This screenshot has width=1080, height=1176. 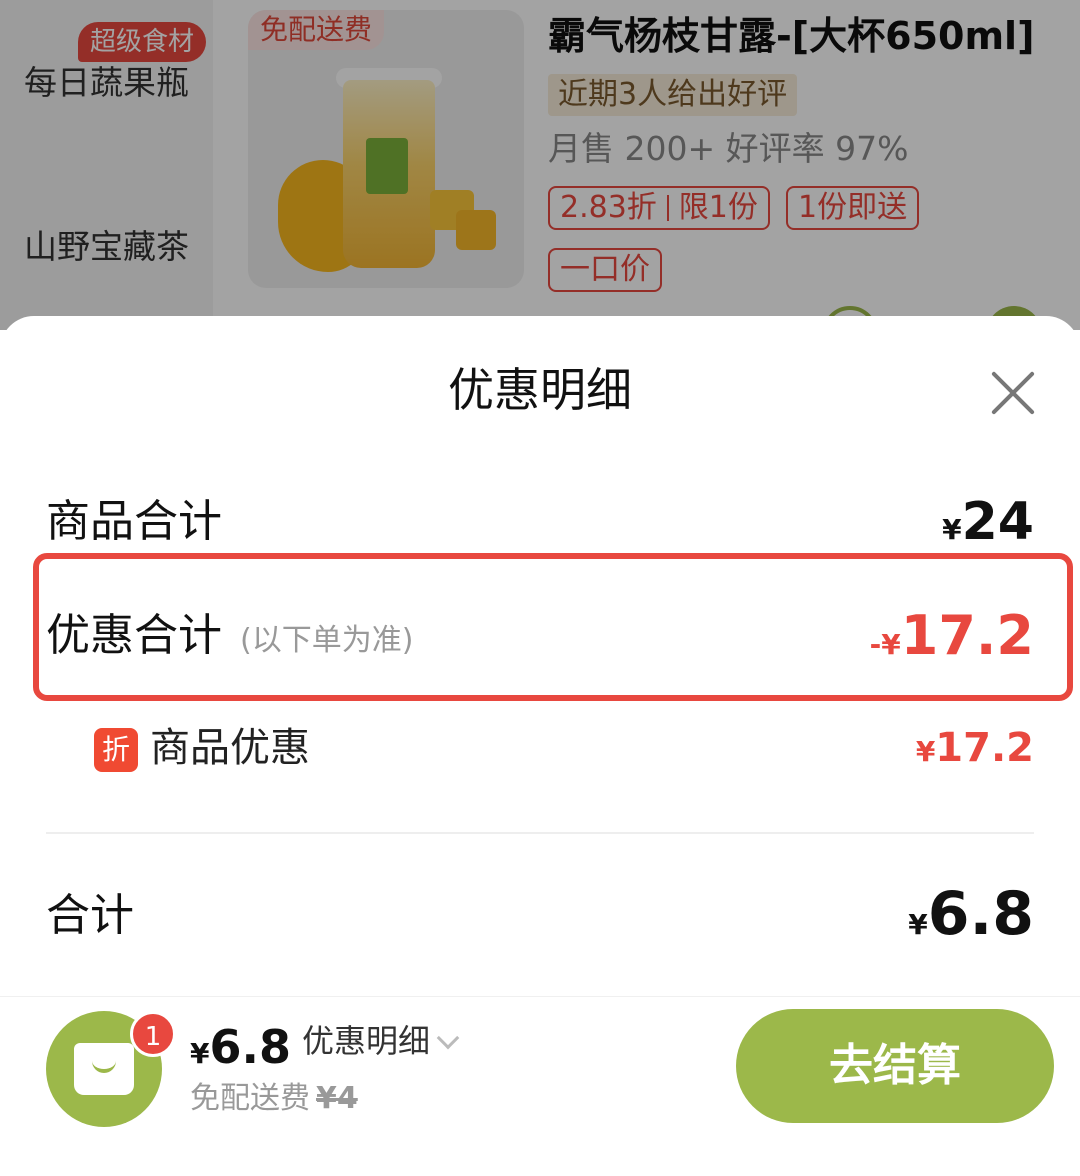 I want to click on item-discount-amount: ¥17.2, so click(x=975, y=750).